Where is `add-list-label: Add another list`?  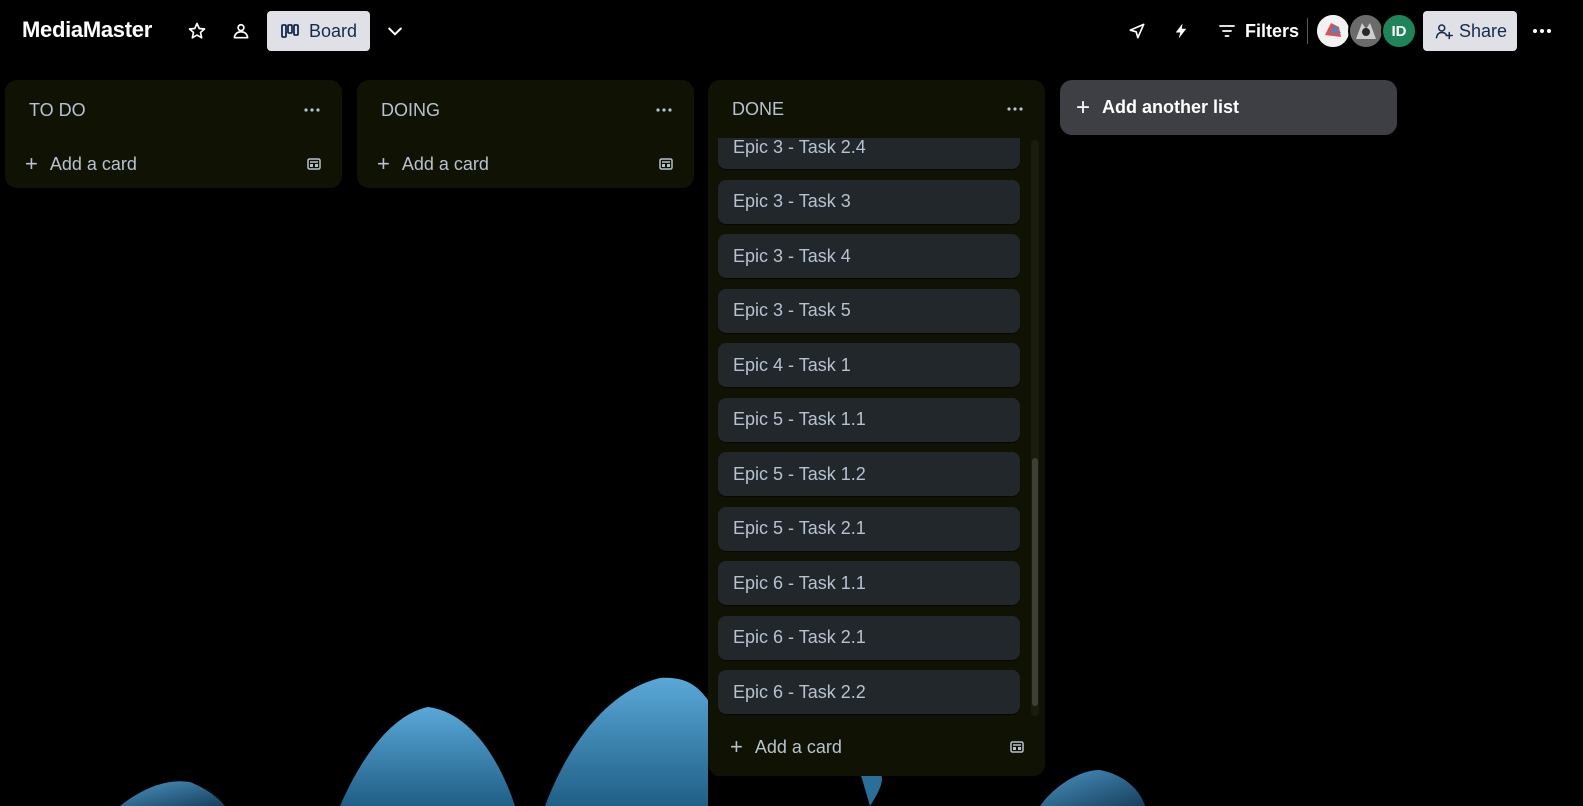 add-list-label: Add another list is located at coordinates (1171, 107).